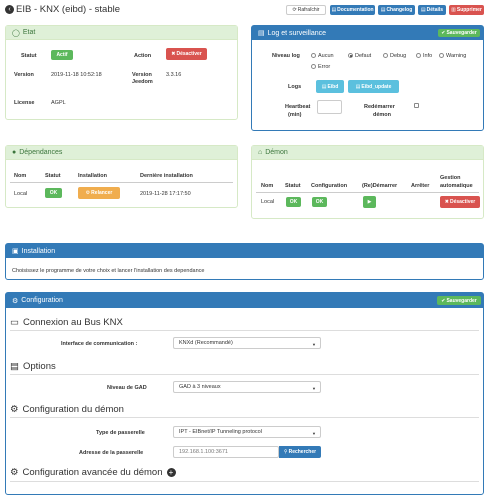  I want to click on log-level-defaut-label: Defaut, so click(363, 56).